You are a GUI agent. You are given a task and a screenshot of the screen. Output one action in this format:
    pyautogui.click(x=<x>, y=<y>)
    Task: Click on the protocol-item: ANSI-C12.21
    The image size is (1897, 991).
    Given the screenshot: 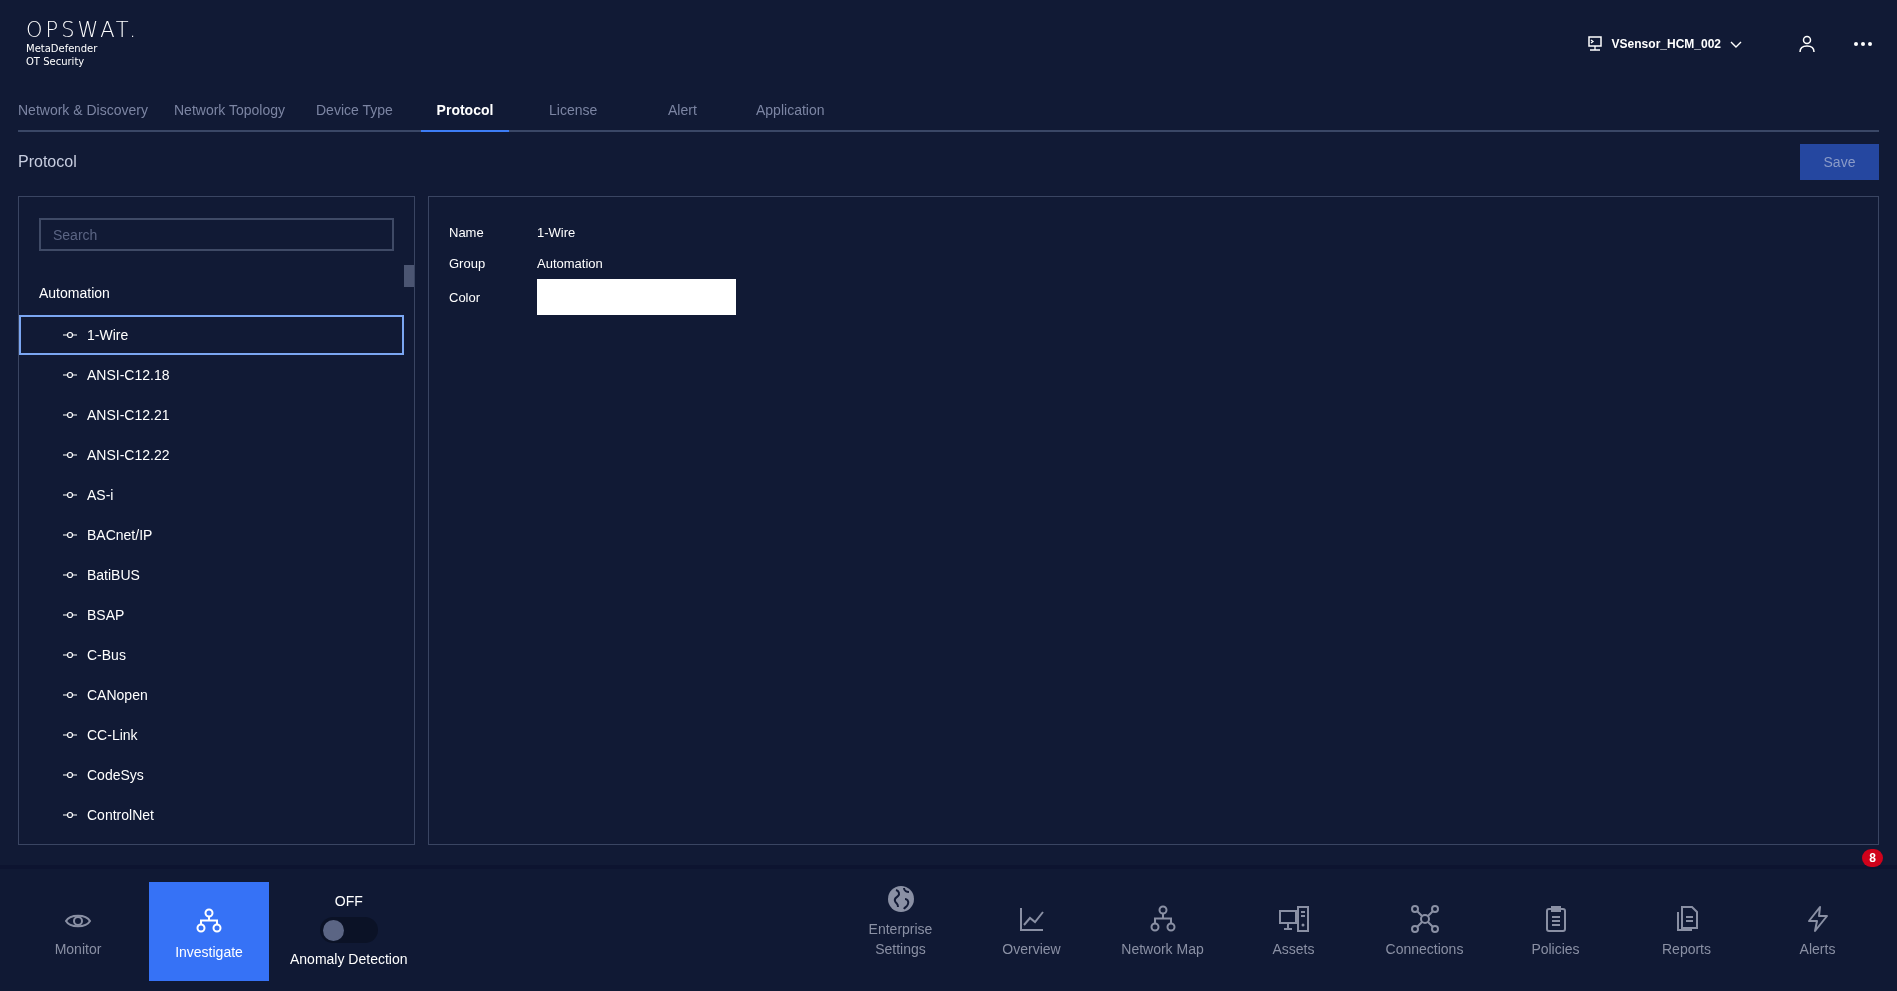 What is the action you would take?
    pyautogui.click(x=211, y=415)
    